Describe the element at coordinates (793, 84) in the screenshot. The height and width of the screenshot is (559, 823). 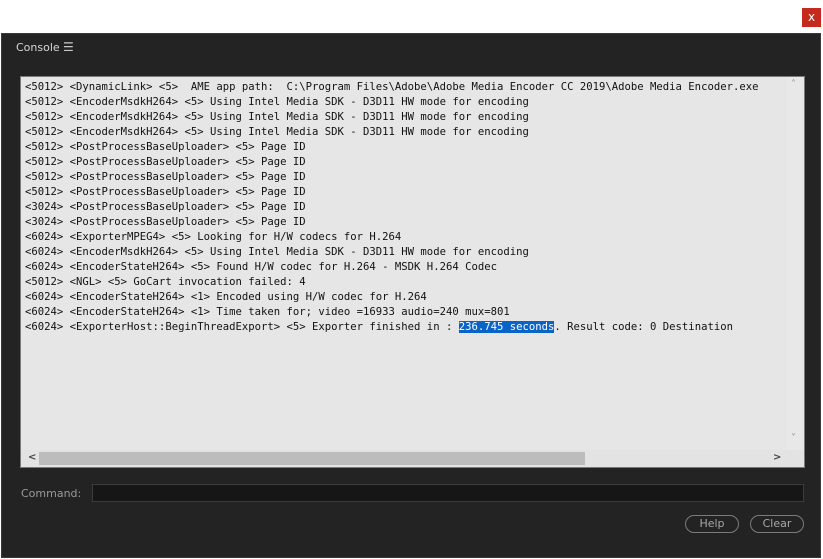
I see `scroll-up-icon: ˄` at that location.